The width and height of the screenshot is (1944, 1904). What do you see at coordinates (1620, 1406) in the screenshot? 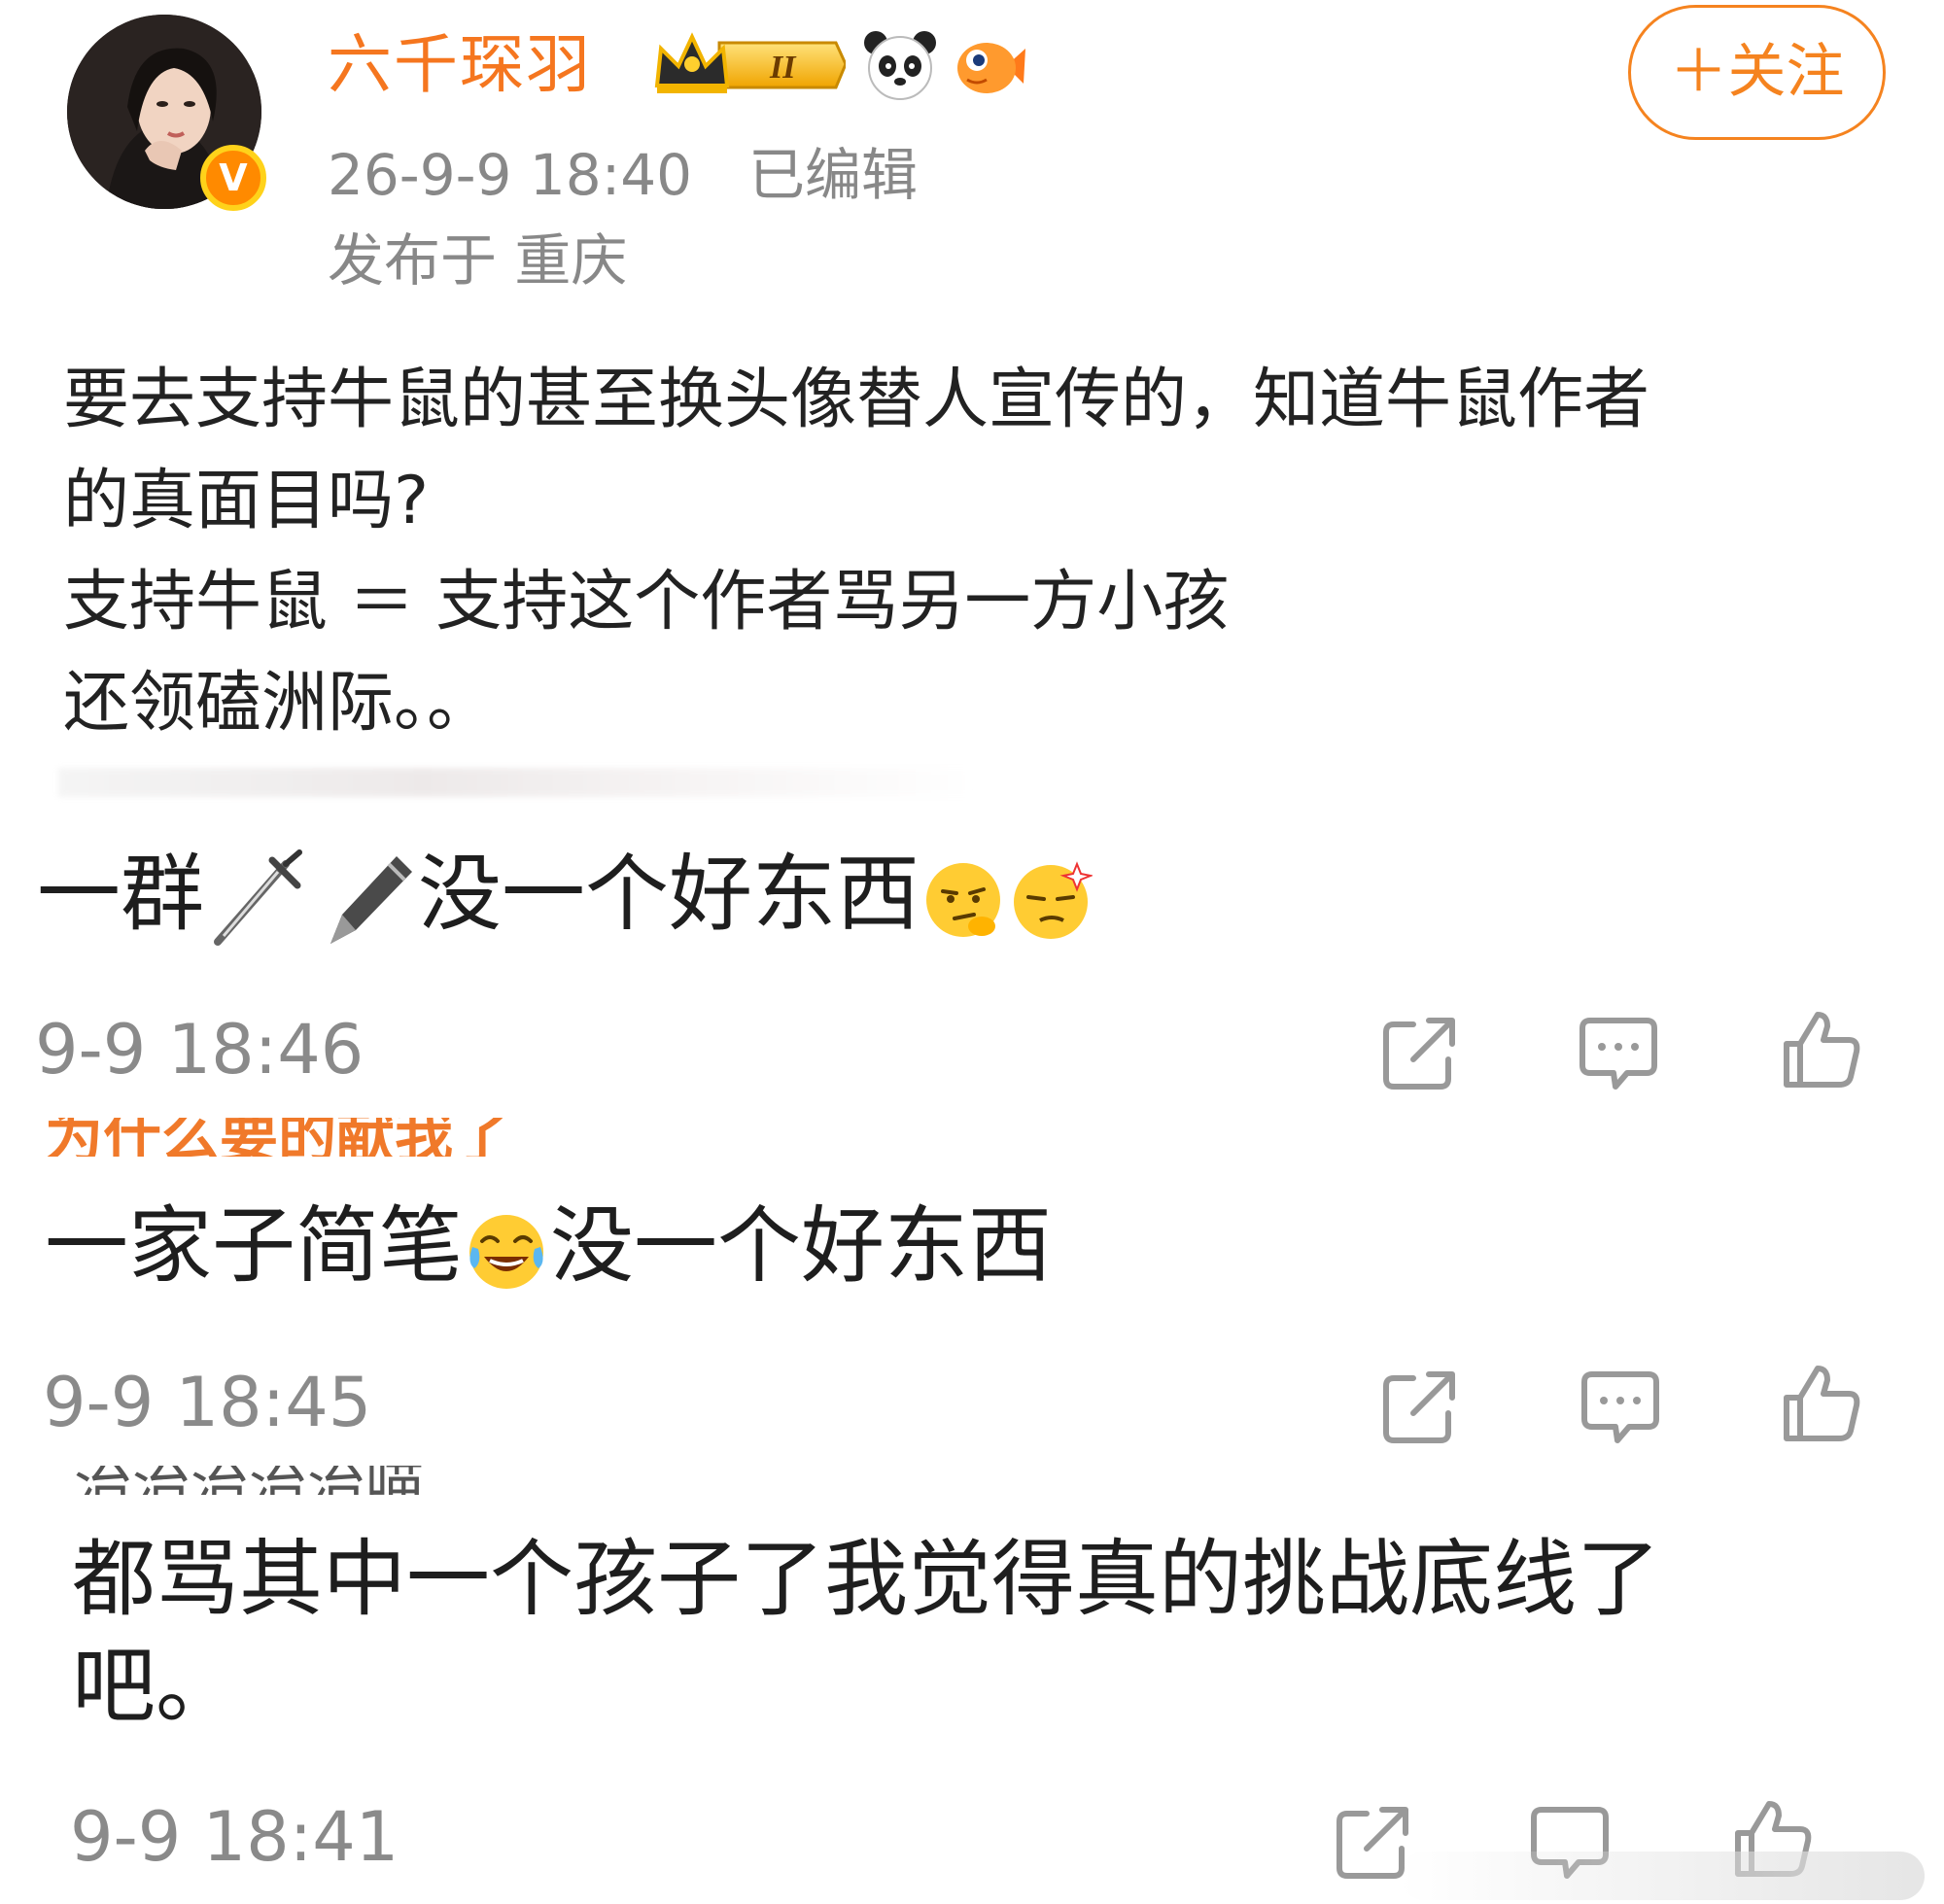
I see `comment-2-reply-icon` at bounding box center [1620, 1406].